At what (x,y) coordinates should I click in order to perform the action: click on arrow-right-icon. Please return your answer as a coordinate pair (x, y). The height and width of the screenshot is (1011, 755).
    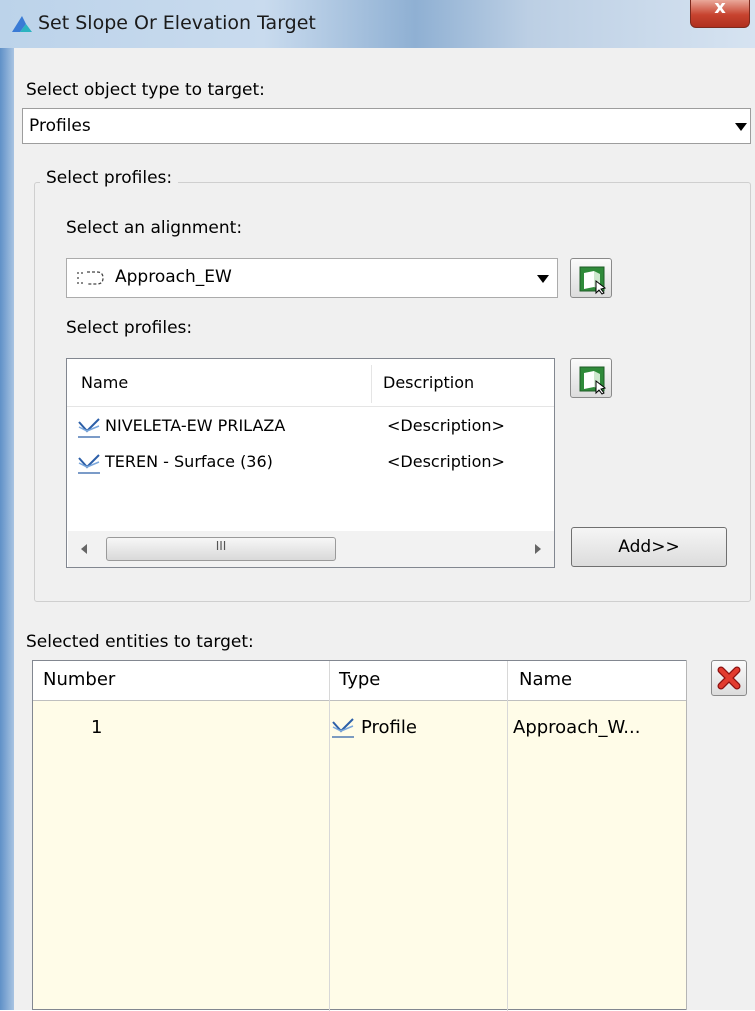
    Looking at the image, I should click on (538, 549).